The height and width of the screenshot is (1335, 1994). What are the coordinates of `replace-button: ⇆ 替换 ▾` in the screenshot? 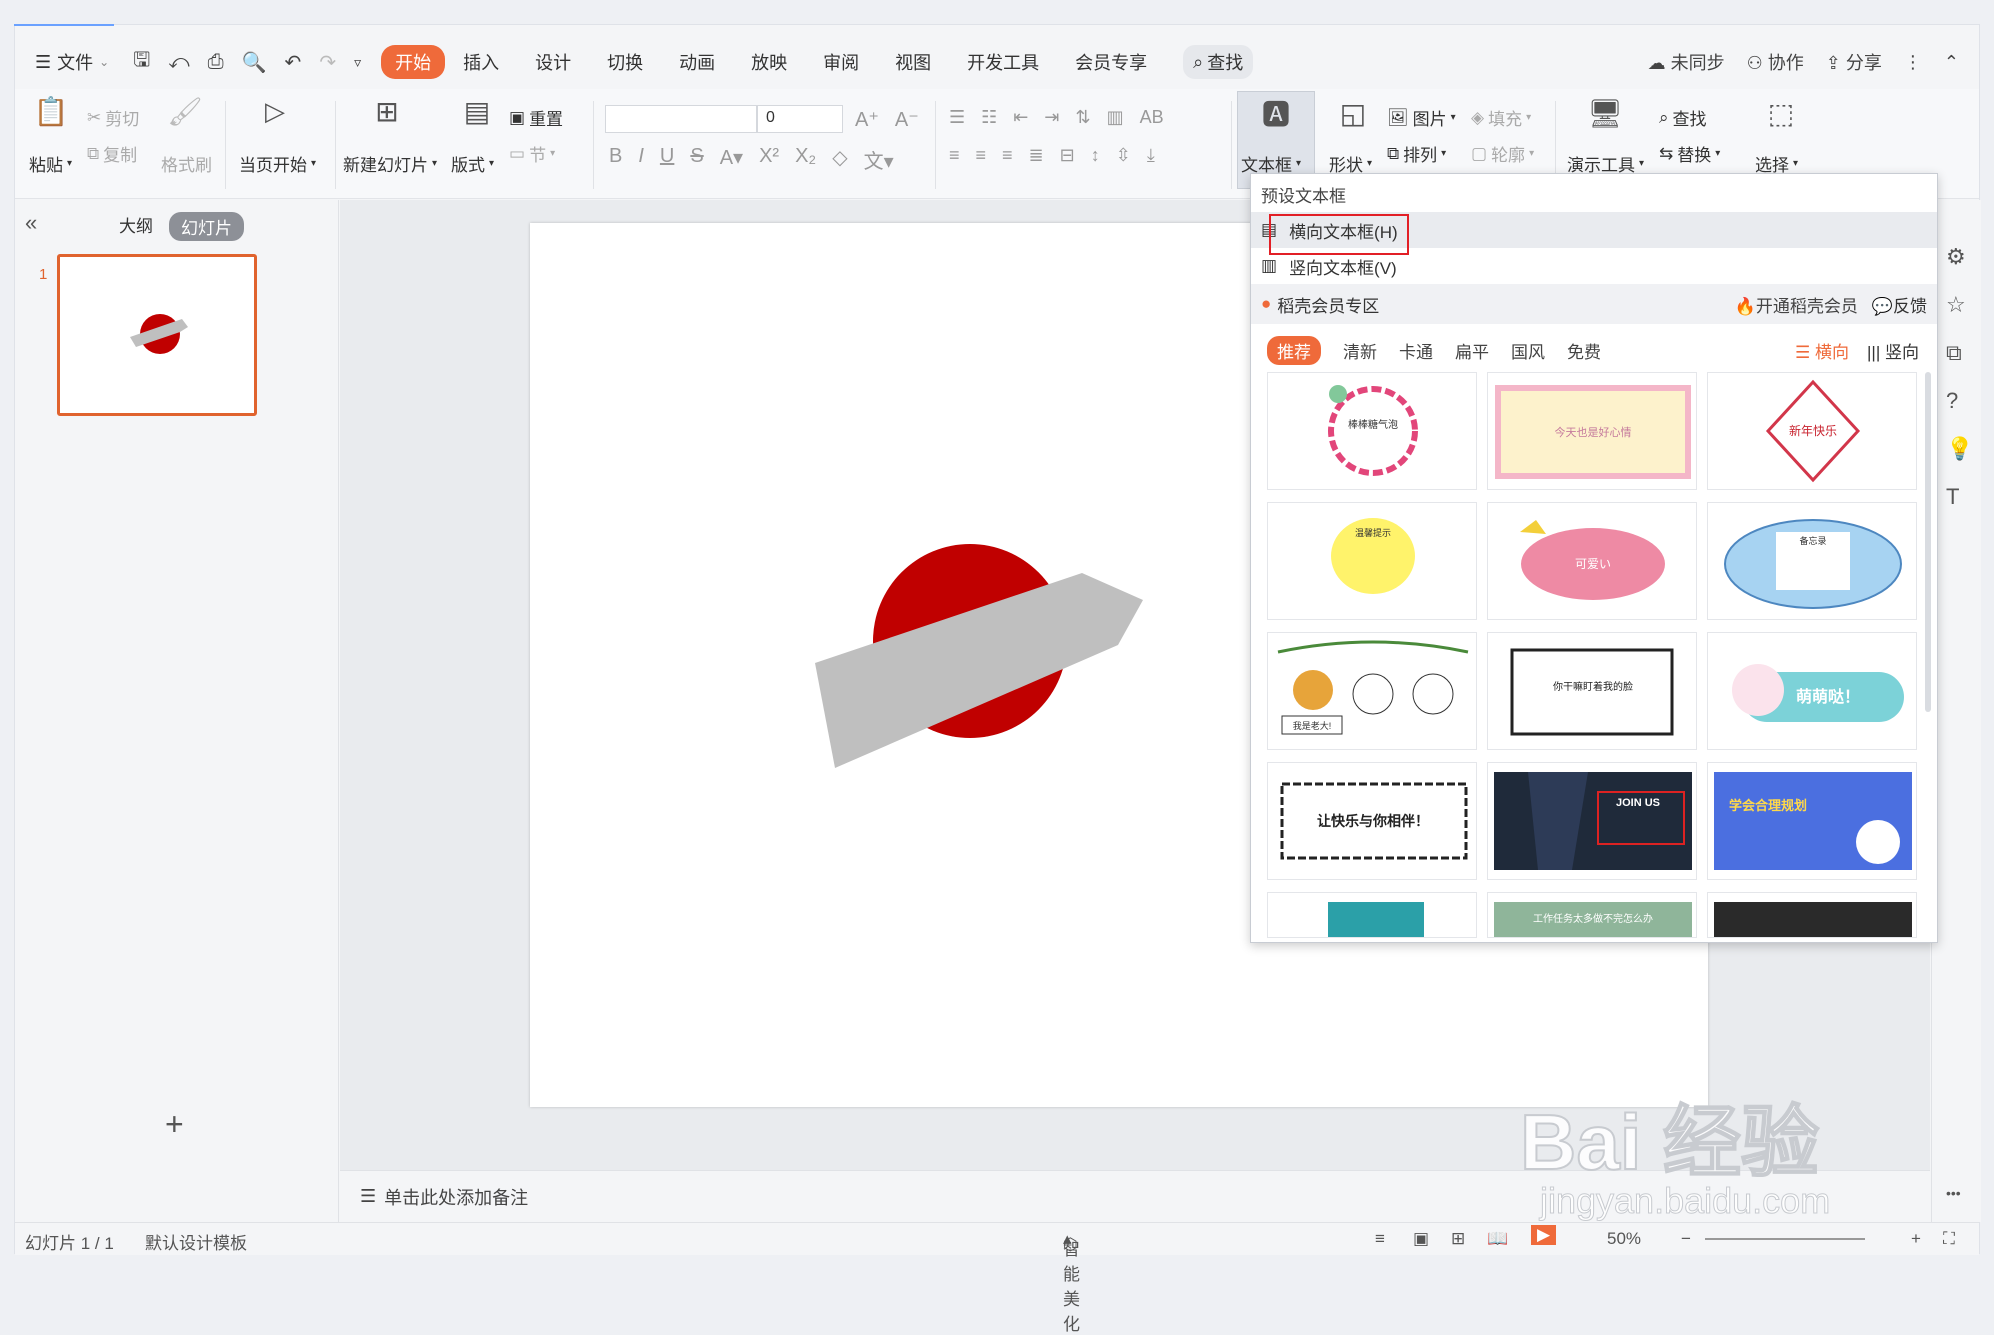 It's located at (1689, 153).